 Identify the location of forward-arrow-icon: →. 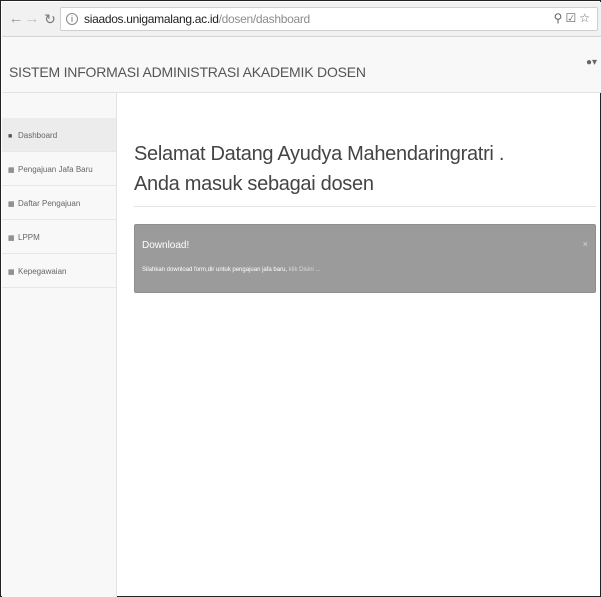
(32, 19).